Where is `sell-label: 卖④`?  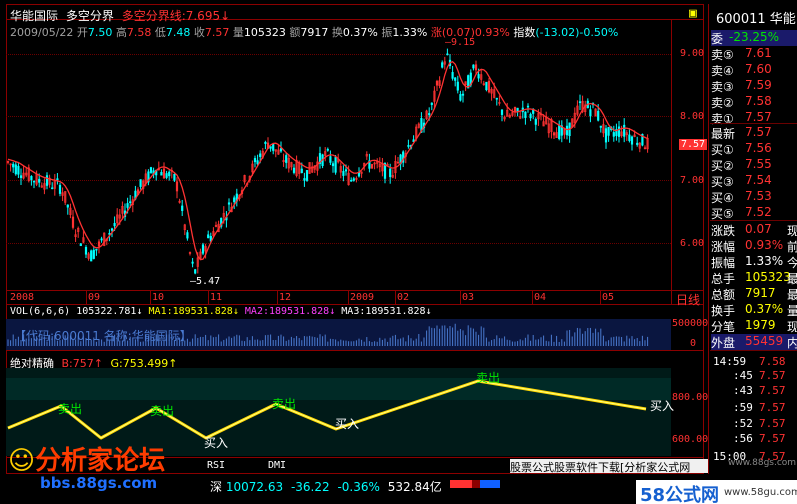
sell-label: 卖④ is located at coordinates (722, 71).